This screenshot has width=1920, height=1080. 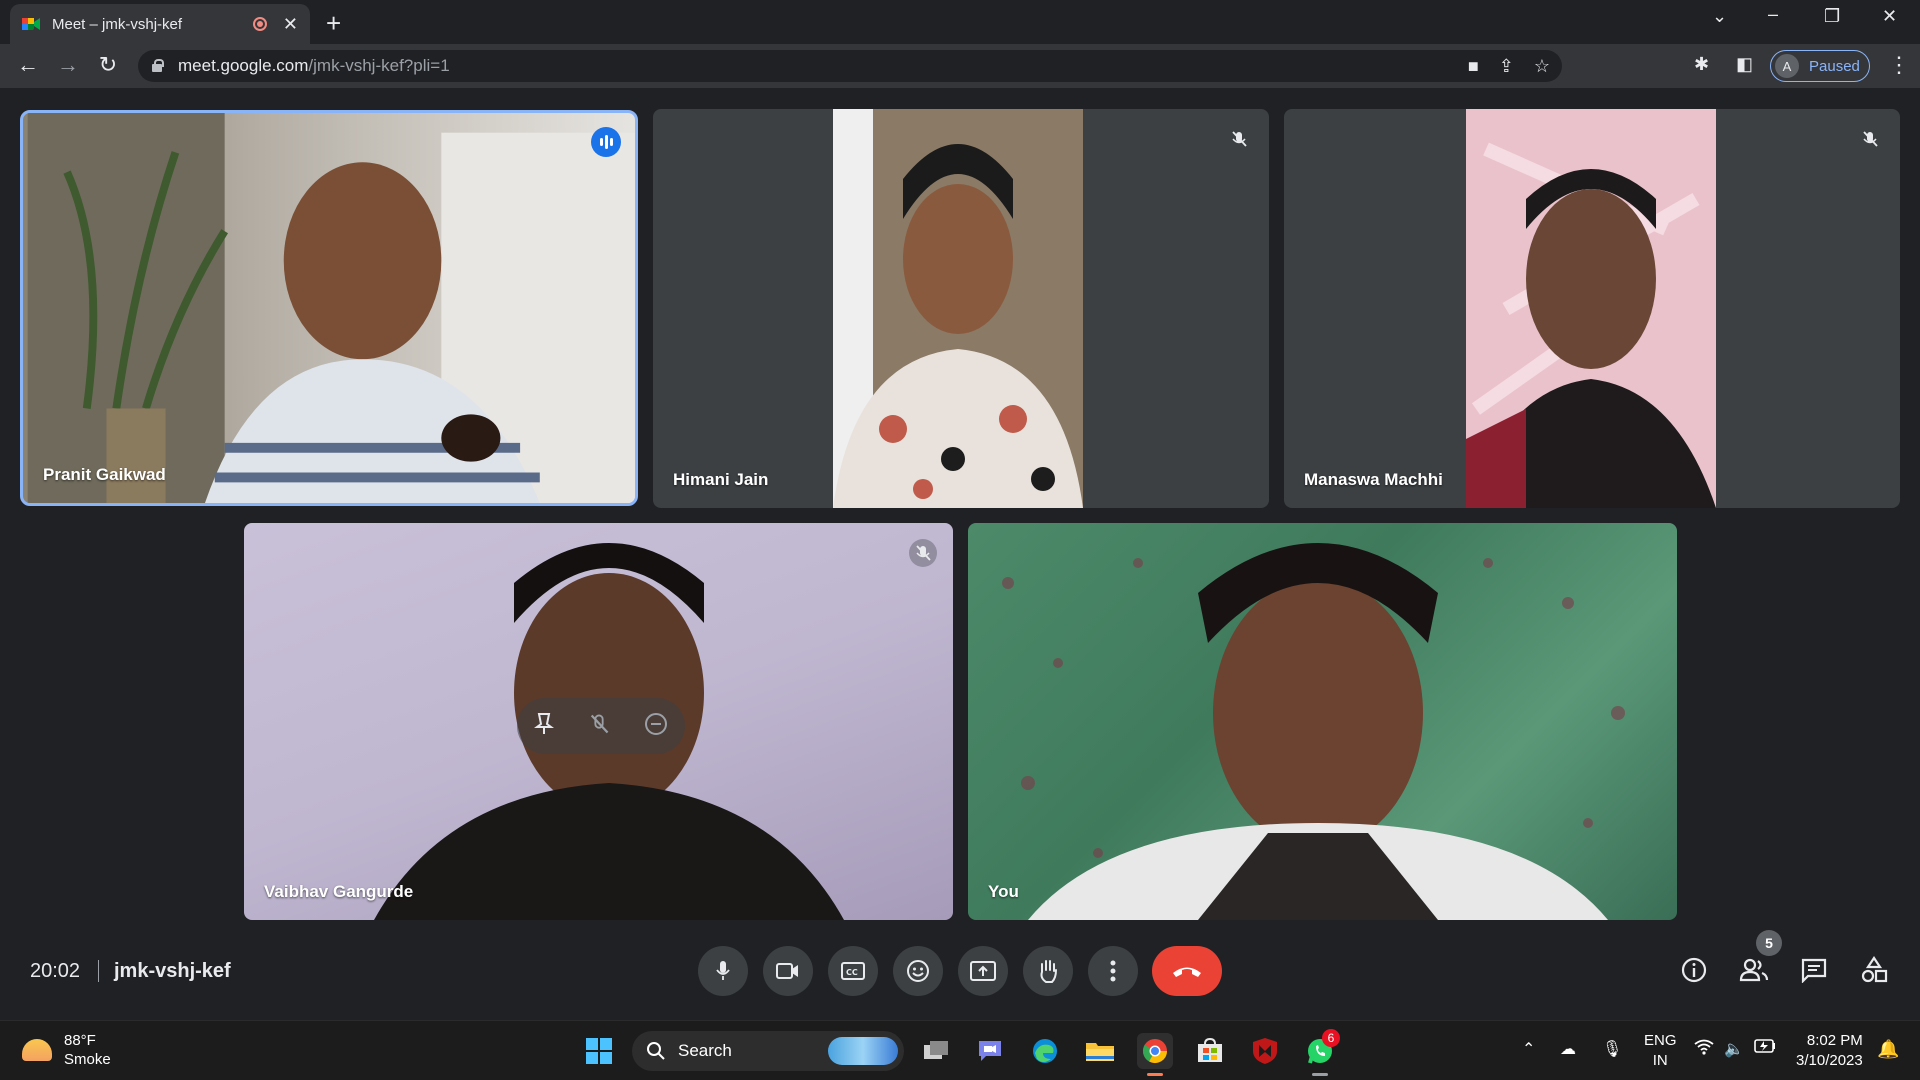 I want to click on share-icon: ⇪, so click(x=1506, y=66).